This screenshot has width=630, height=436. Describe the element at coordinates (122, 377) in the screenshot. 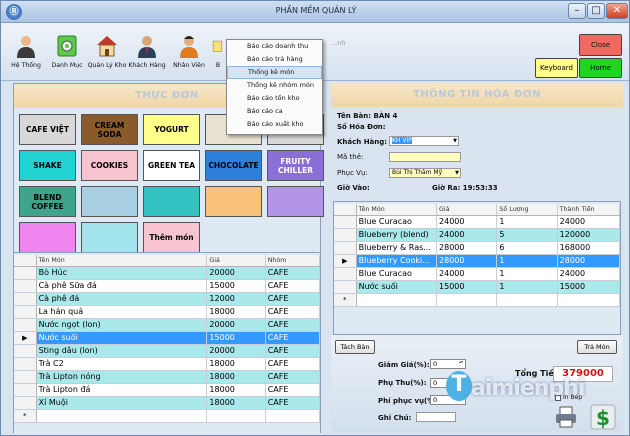

I see `table-cell: Trà Lipton nóng` at that location.